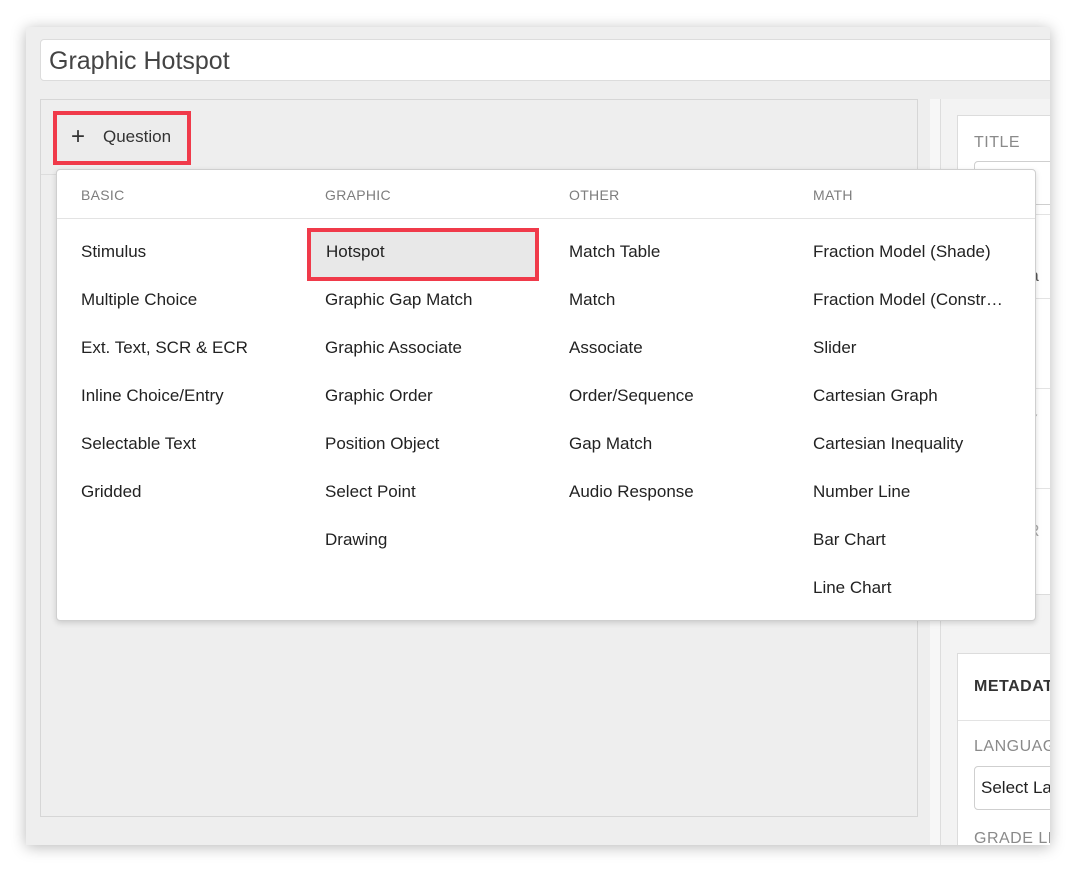 The height and width of the screenshot is (871, 1075). Describe the element at coordinates (849, 540) in the screenshot. I see `menu-item-bar-chart: Bar Chart` at that location.